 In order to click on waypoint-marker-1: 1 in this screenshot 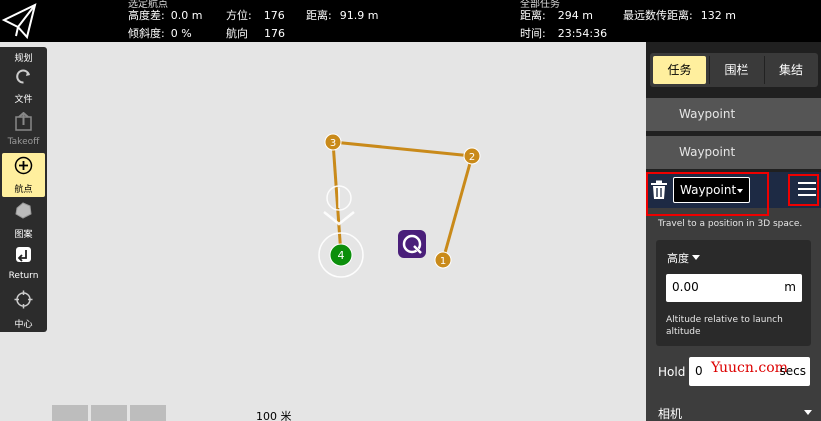, I will do `click(443, 260)`.